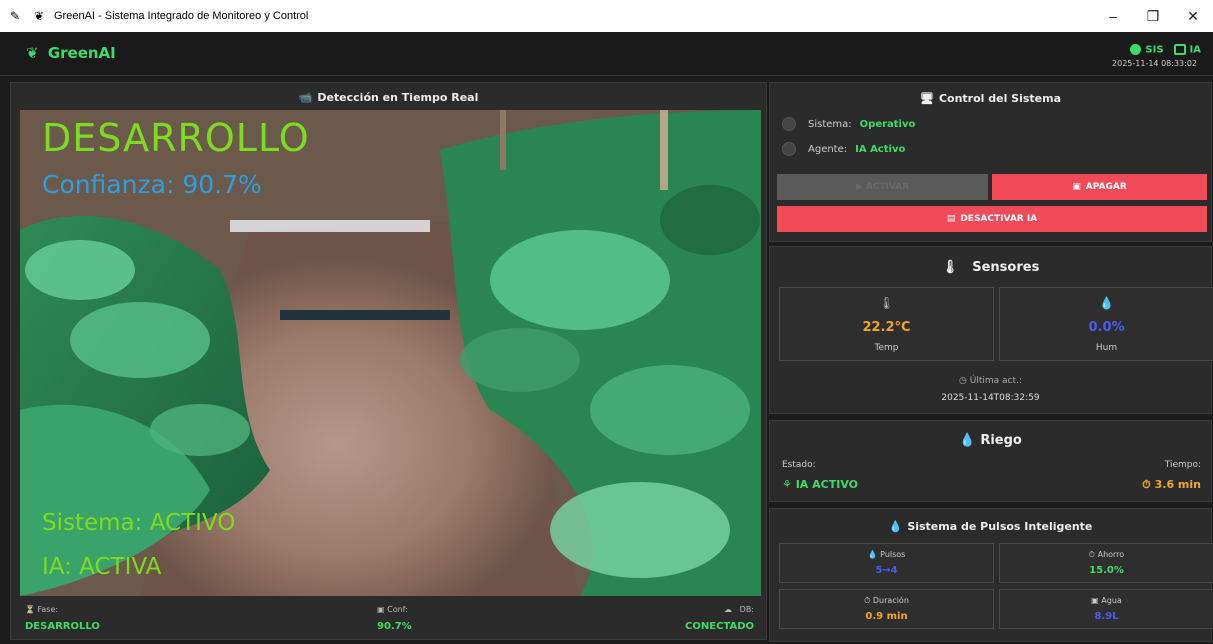 Image resolution: width=1213 pixels, height=644 pixels. Describe the element at coordinates (1154, 63) in the screenshot. I see `header-timestamp: 2025-11-14 08:33:02` at that location.